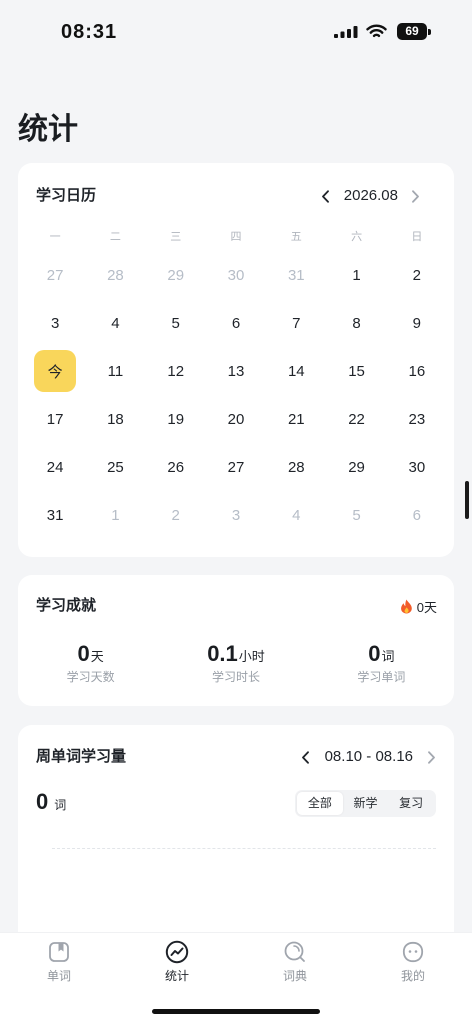 Image resolution: width=472 pixels, height=1024 pixels. I want to click on wifi-icon, so click(376, 31).